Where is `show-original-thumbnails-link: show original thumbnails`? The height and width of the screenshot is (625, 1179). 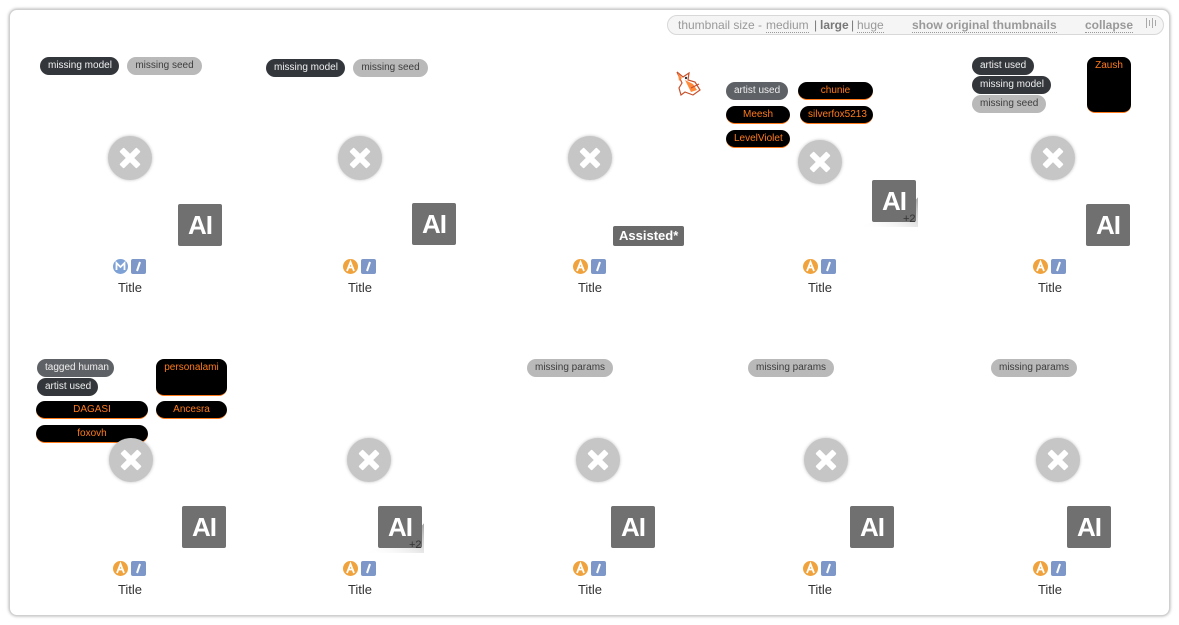 show-original-thumbnails-link: show original thumbnails is located at coordinates (984, 25).